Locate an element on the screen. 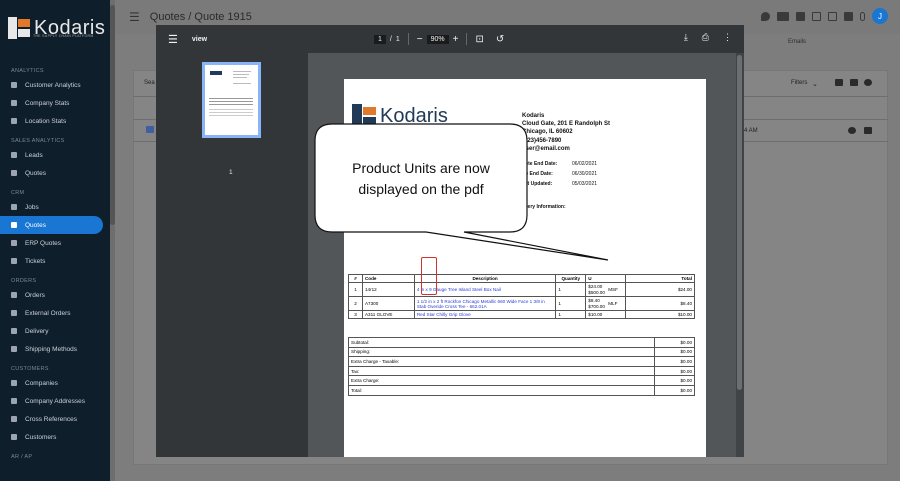 The width and height of the screenshot is (900, 481). address-line1: Cloud Gate, 201 E Randolph St is located at coordinates (566, 124).